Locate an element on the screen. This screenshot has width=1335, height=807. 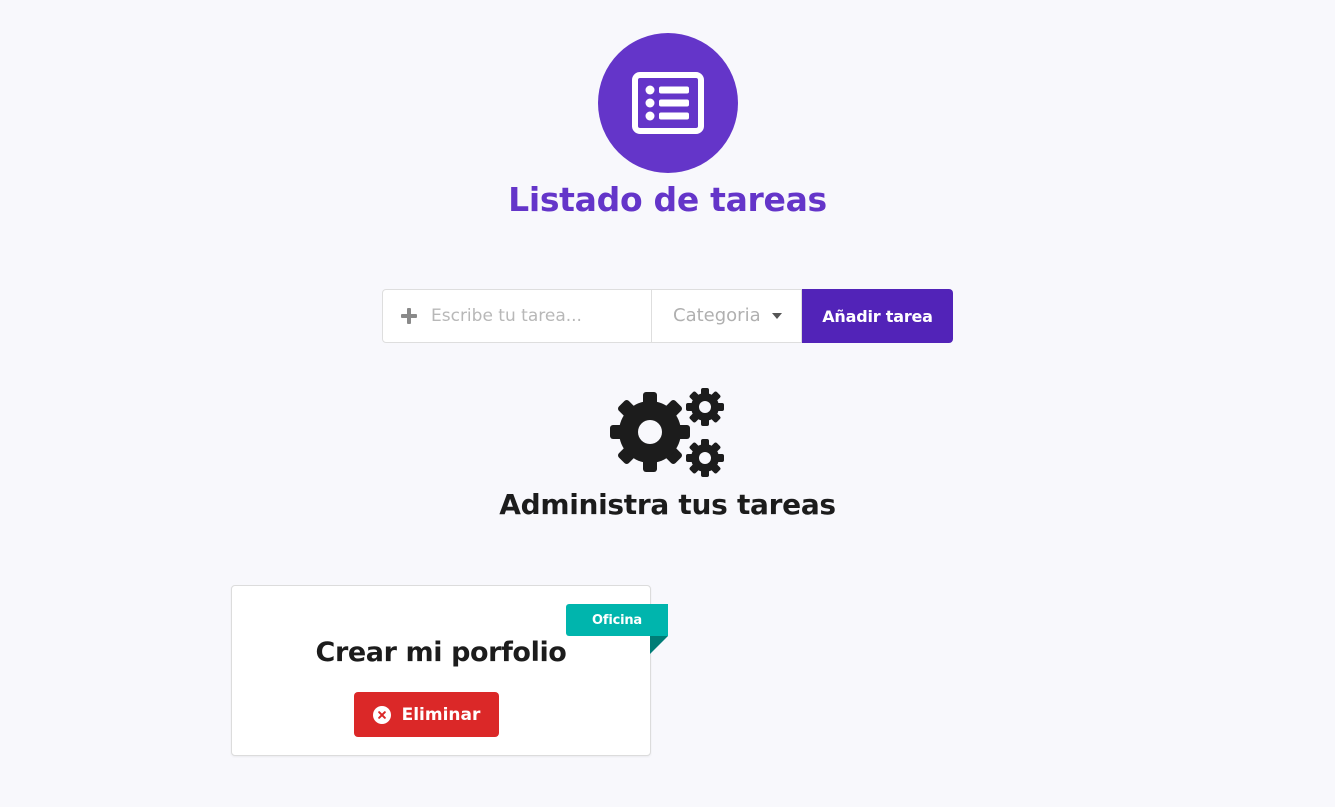
plus-icon is located at coordinates (409, 316).